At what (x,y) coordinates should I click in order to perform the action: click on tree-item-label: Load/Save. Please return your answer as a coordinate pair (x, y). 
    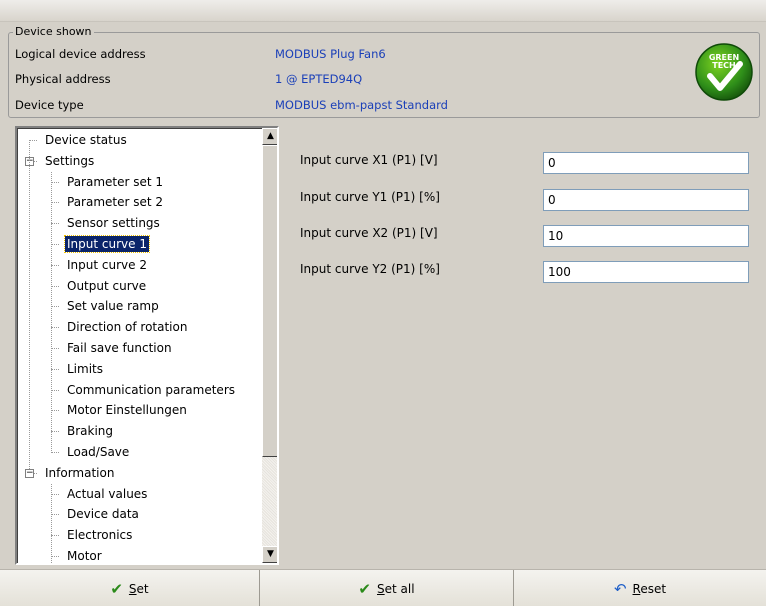
    Looking at the image, I should click on (98, 452).